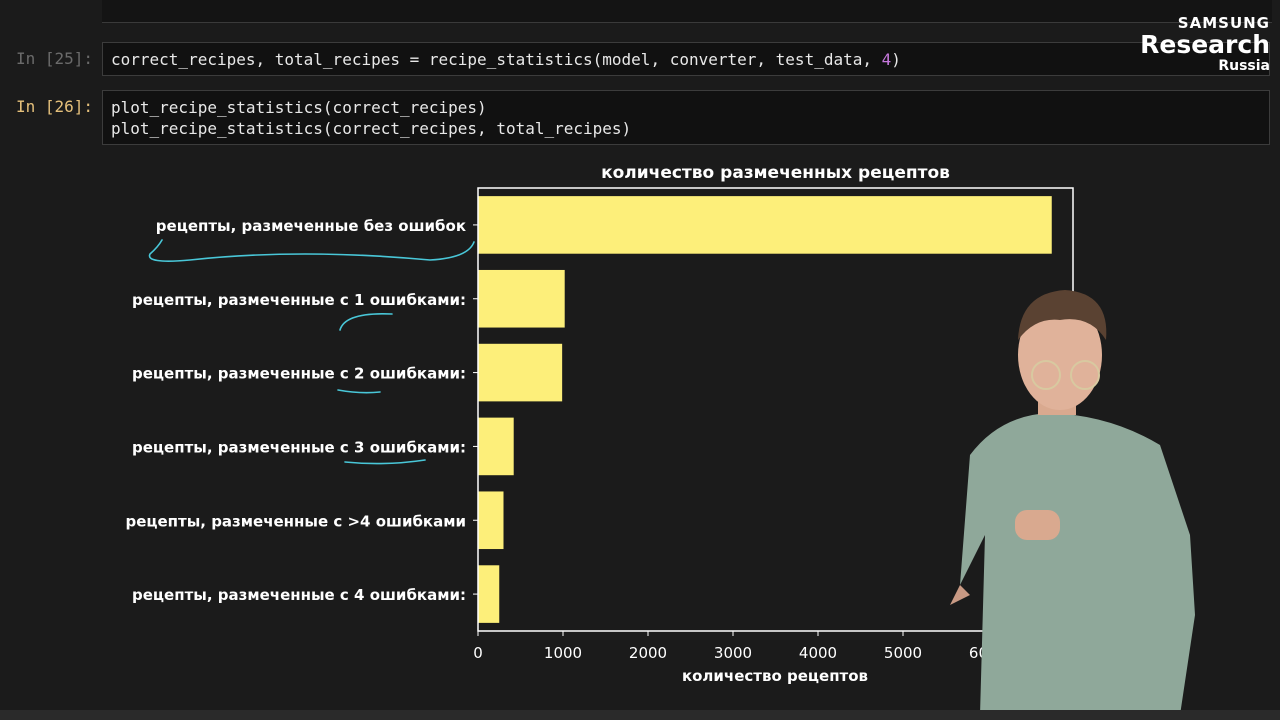 This screenshot has height=720, width=1280. Describe the element at coordinates (299, 374) in the screenshot. I see `y-tick-label: рецепты, размеченные с 2 ошибками:` at that location.